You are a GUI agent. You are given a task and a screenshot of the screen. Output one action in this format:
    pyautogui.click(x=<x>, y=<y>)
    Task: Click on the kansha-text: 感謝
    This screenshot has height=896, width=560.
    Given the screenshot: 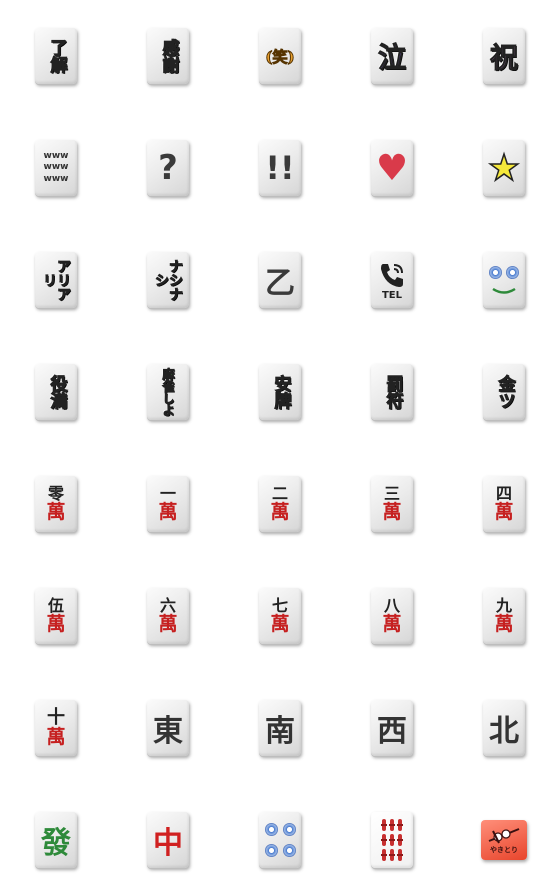 What is the action you would take?
    pyautogui.click(x=168, y=56)
    